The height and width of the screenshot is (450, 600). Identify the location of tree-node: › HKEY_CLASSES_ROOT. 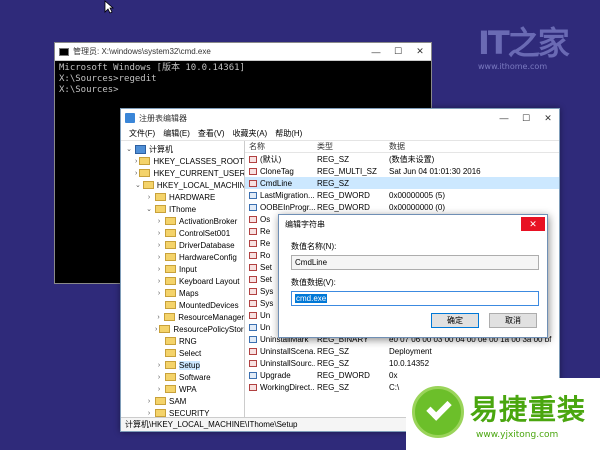
(182, 161).